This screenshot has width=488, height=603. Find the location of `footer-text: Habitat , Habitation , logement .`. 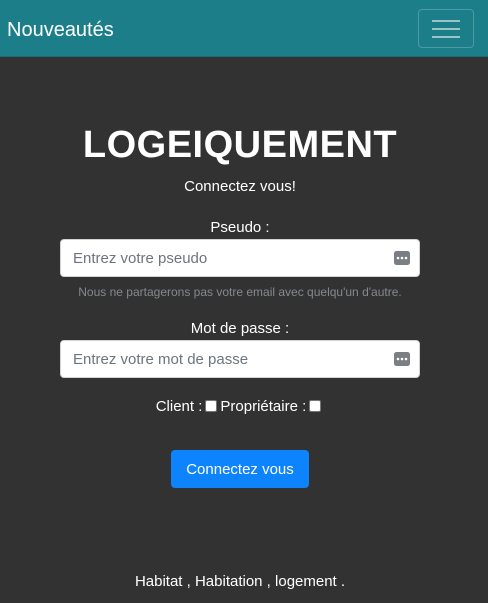

footer-text: Habitat , Habitation , logement . is located at coordinates (240, 581).